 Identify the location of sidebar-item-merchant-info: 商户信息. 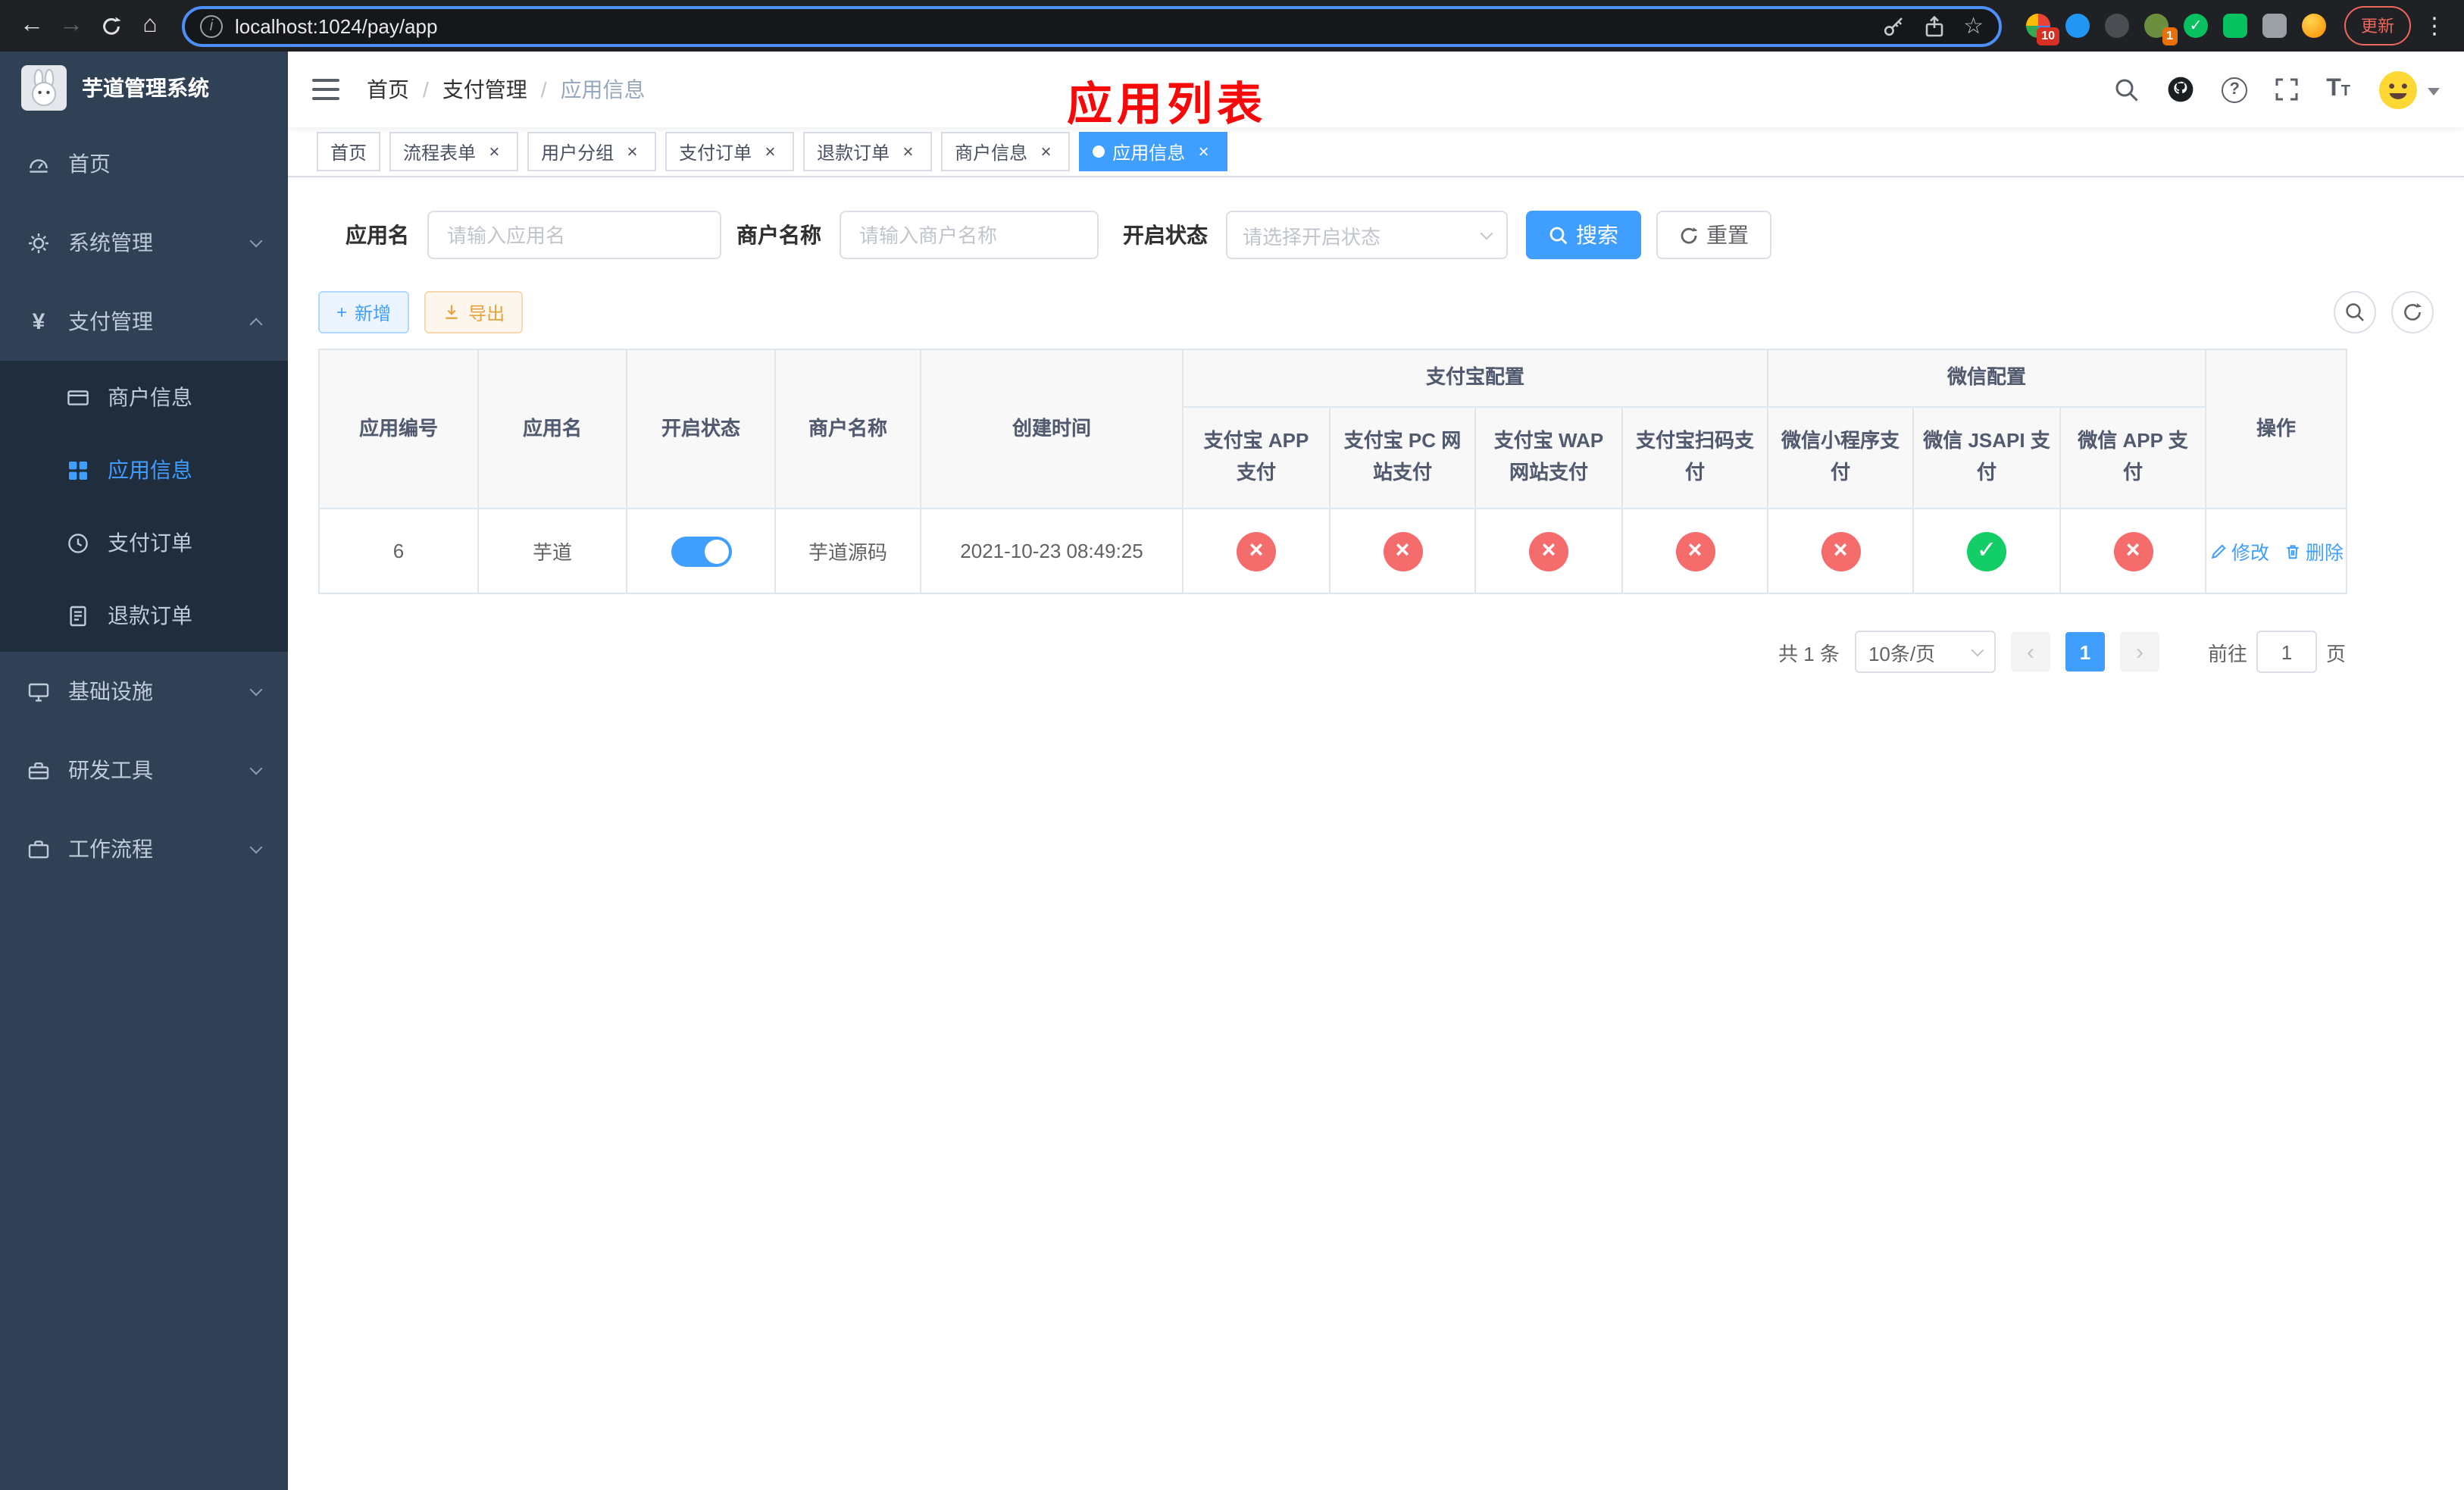
(144, 398).